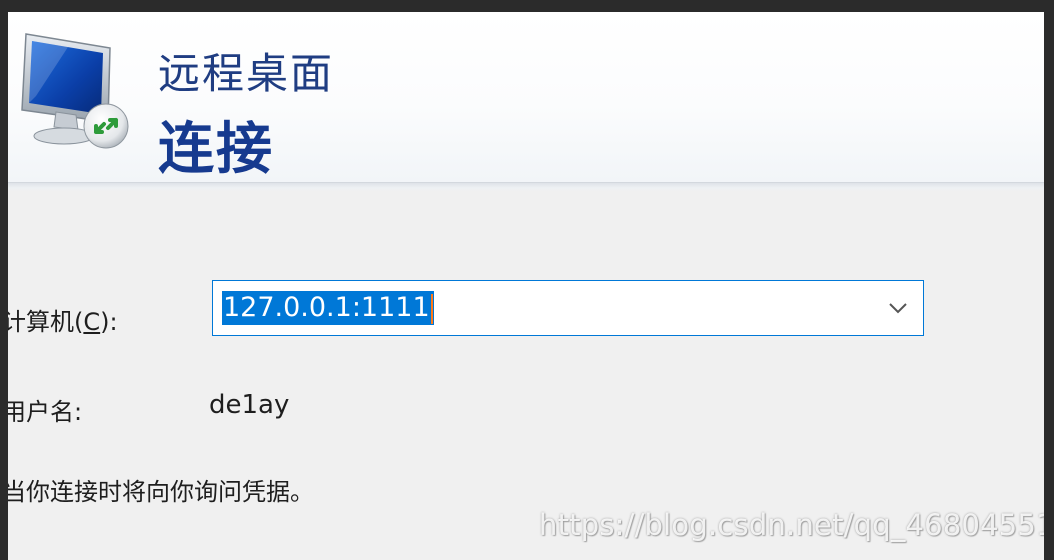 This screenshot has width=1054, height=560. I want to click on computer-combobox: 127.0.0.1:1111, so click(568, 308).